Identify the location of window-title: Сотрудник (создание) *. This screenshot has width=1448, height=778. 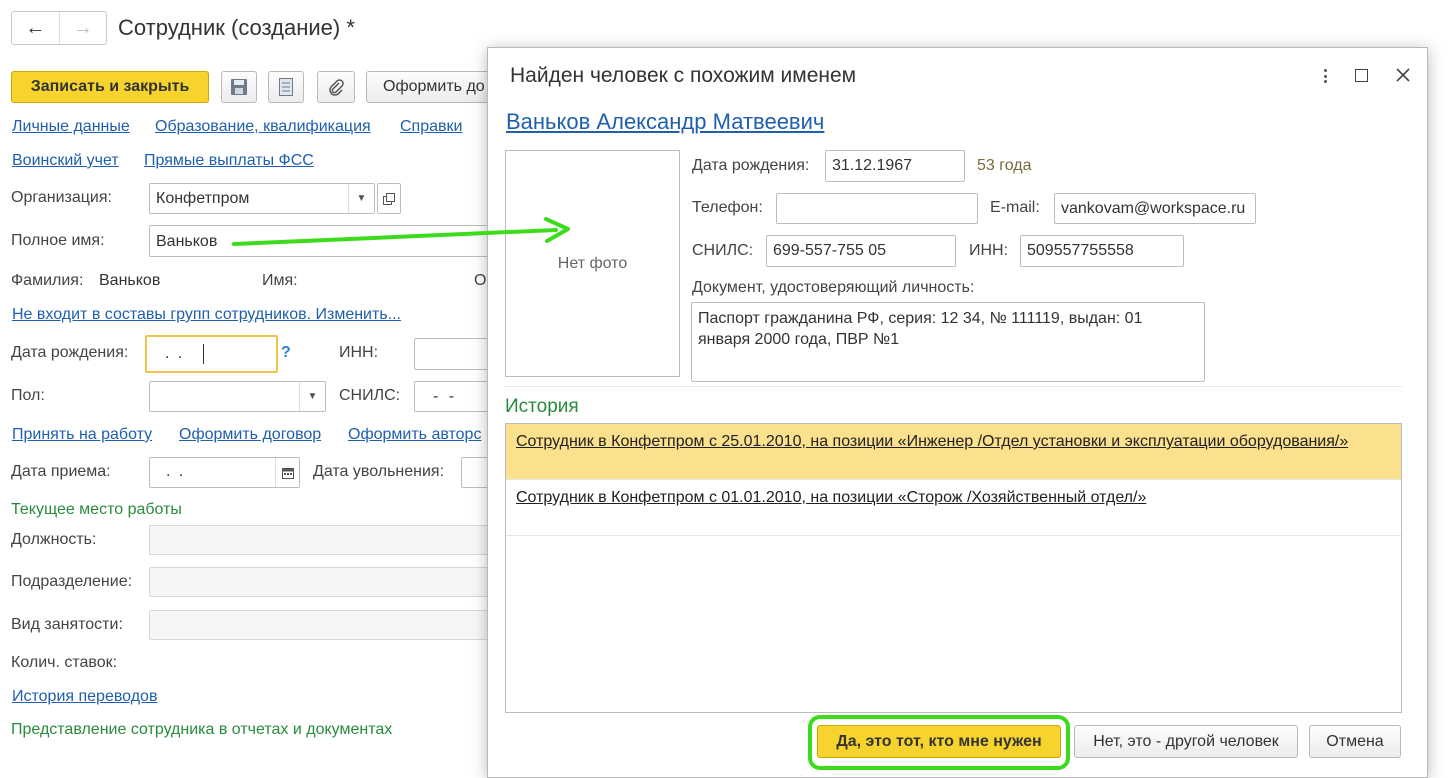
(236, 27).